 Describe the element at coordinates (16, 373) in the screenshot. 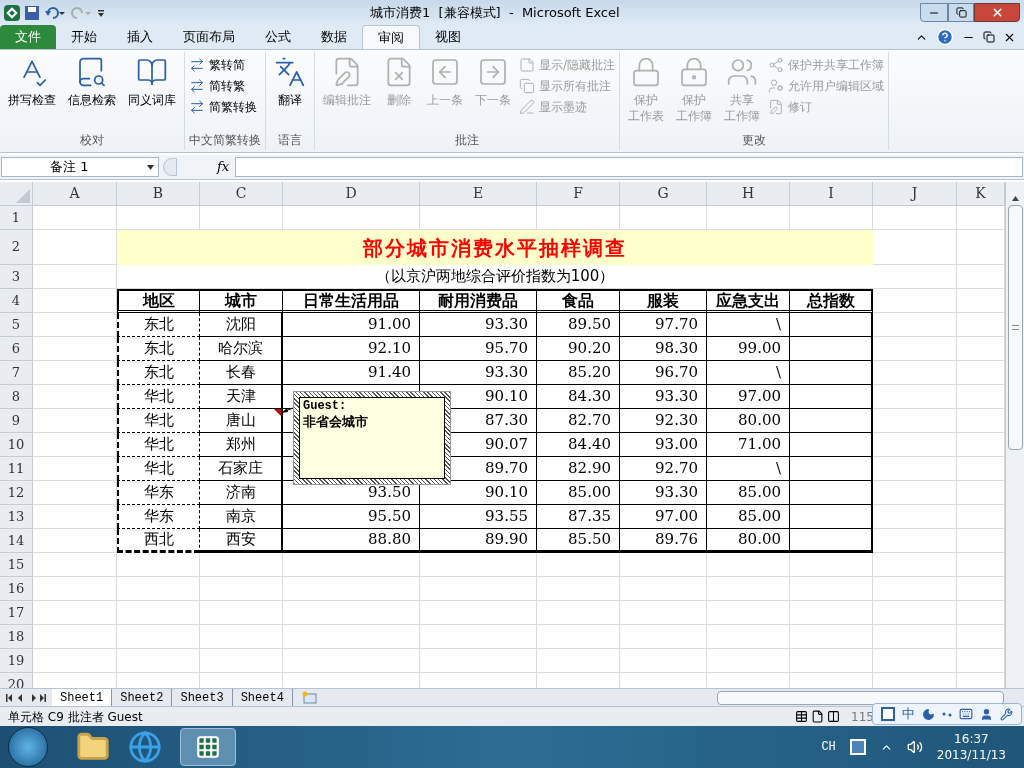

I see `row-header: 7` at that location.